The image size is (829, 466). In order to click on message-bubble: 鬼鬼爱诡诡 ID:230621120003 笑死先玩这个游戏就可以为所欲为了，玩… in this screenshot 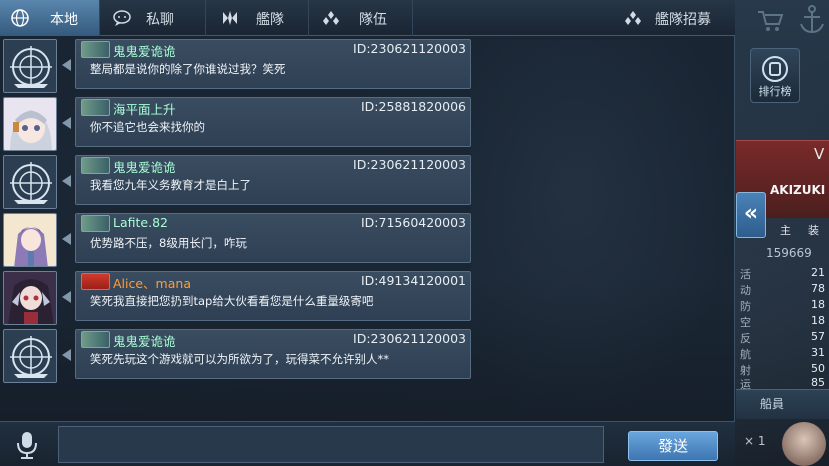, I will do `click(273, 354)`.